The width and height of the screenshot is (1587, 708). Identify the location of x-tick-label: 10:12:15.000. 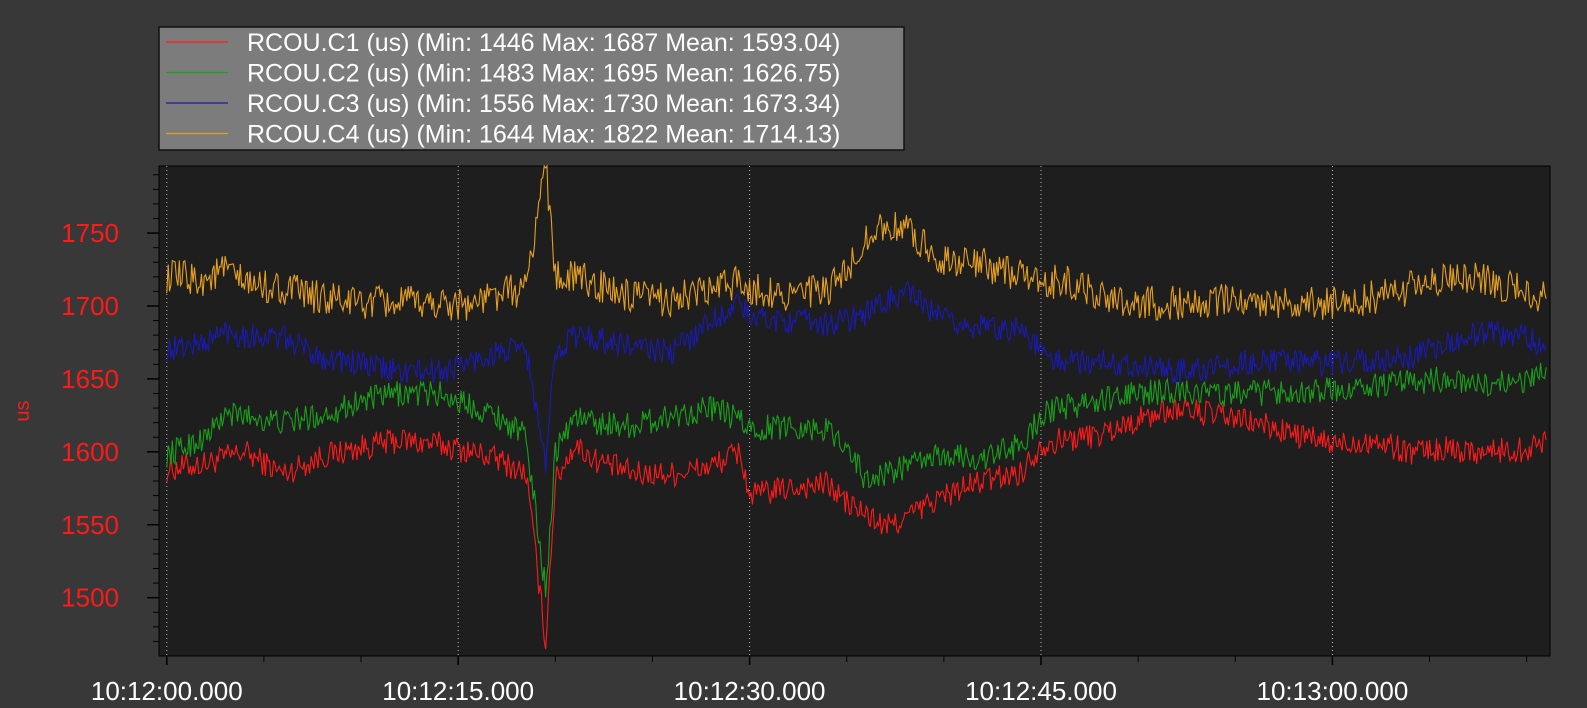
(458, 691).